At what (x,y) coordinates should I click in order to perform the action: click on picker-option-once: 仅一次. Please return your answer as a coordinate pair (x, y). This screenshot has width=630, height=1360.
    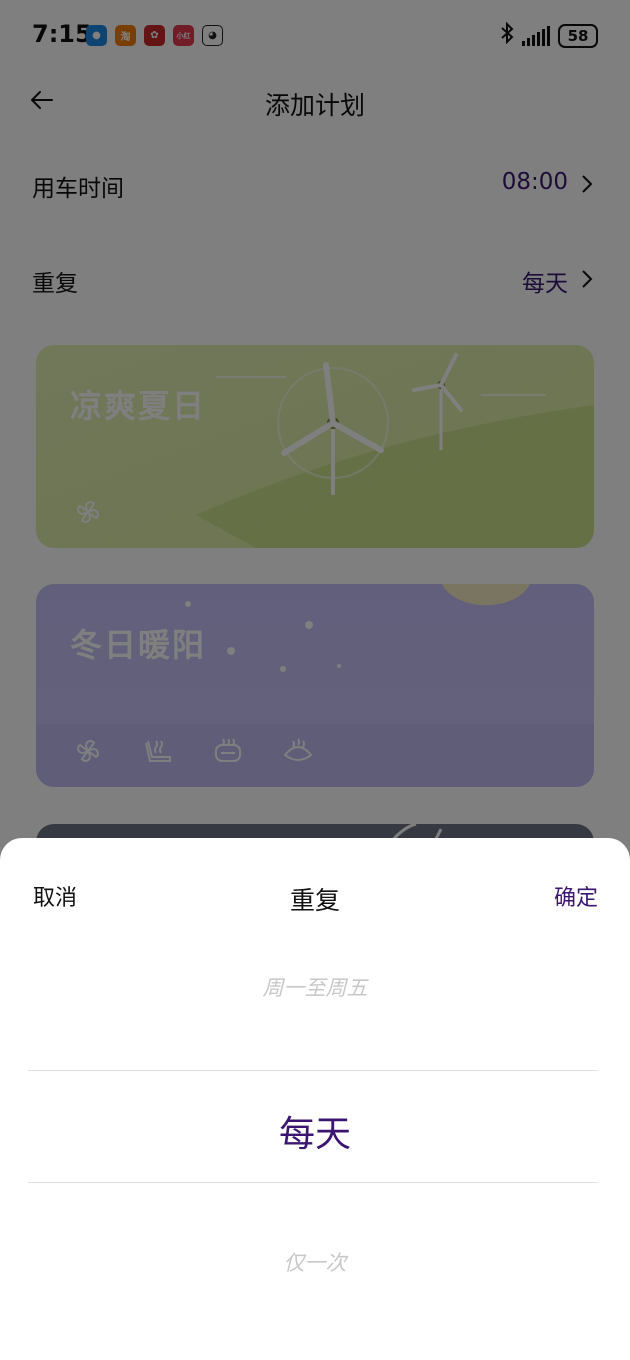
    Looking at the image, I should click on (315, 1262).